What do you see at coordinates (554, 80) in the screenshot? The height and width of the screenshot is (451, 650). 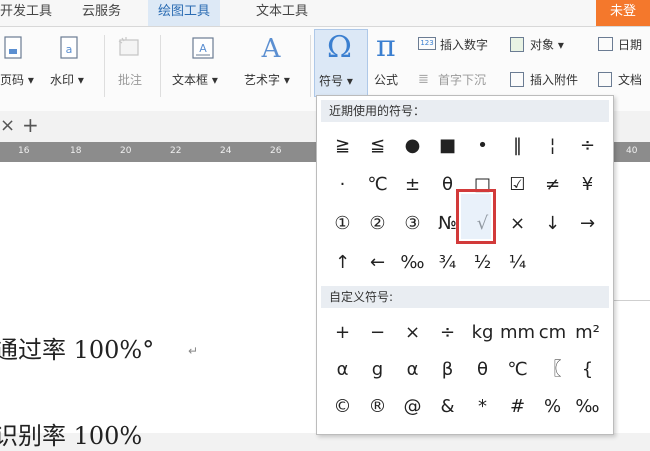 I see `attachment-label: 插入附件` at bounding box center [554, 80].